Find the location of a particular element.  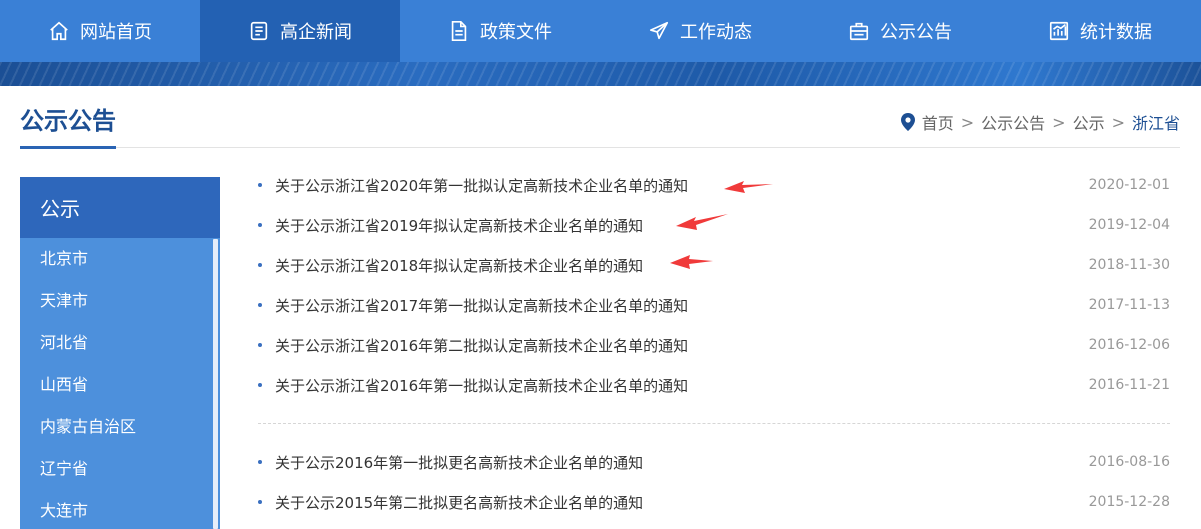

breadcrumb: 首页 > 公示公告 > 公示 > 浙江省 is located at coordinates (1040, 122).